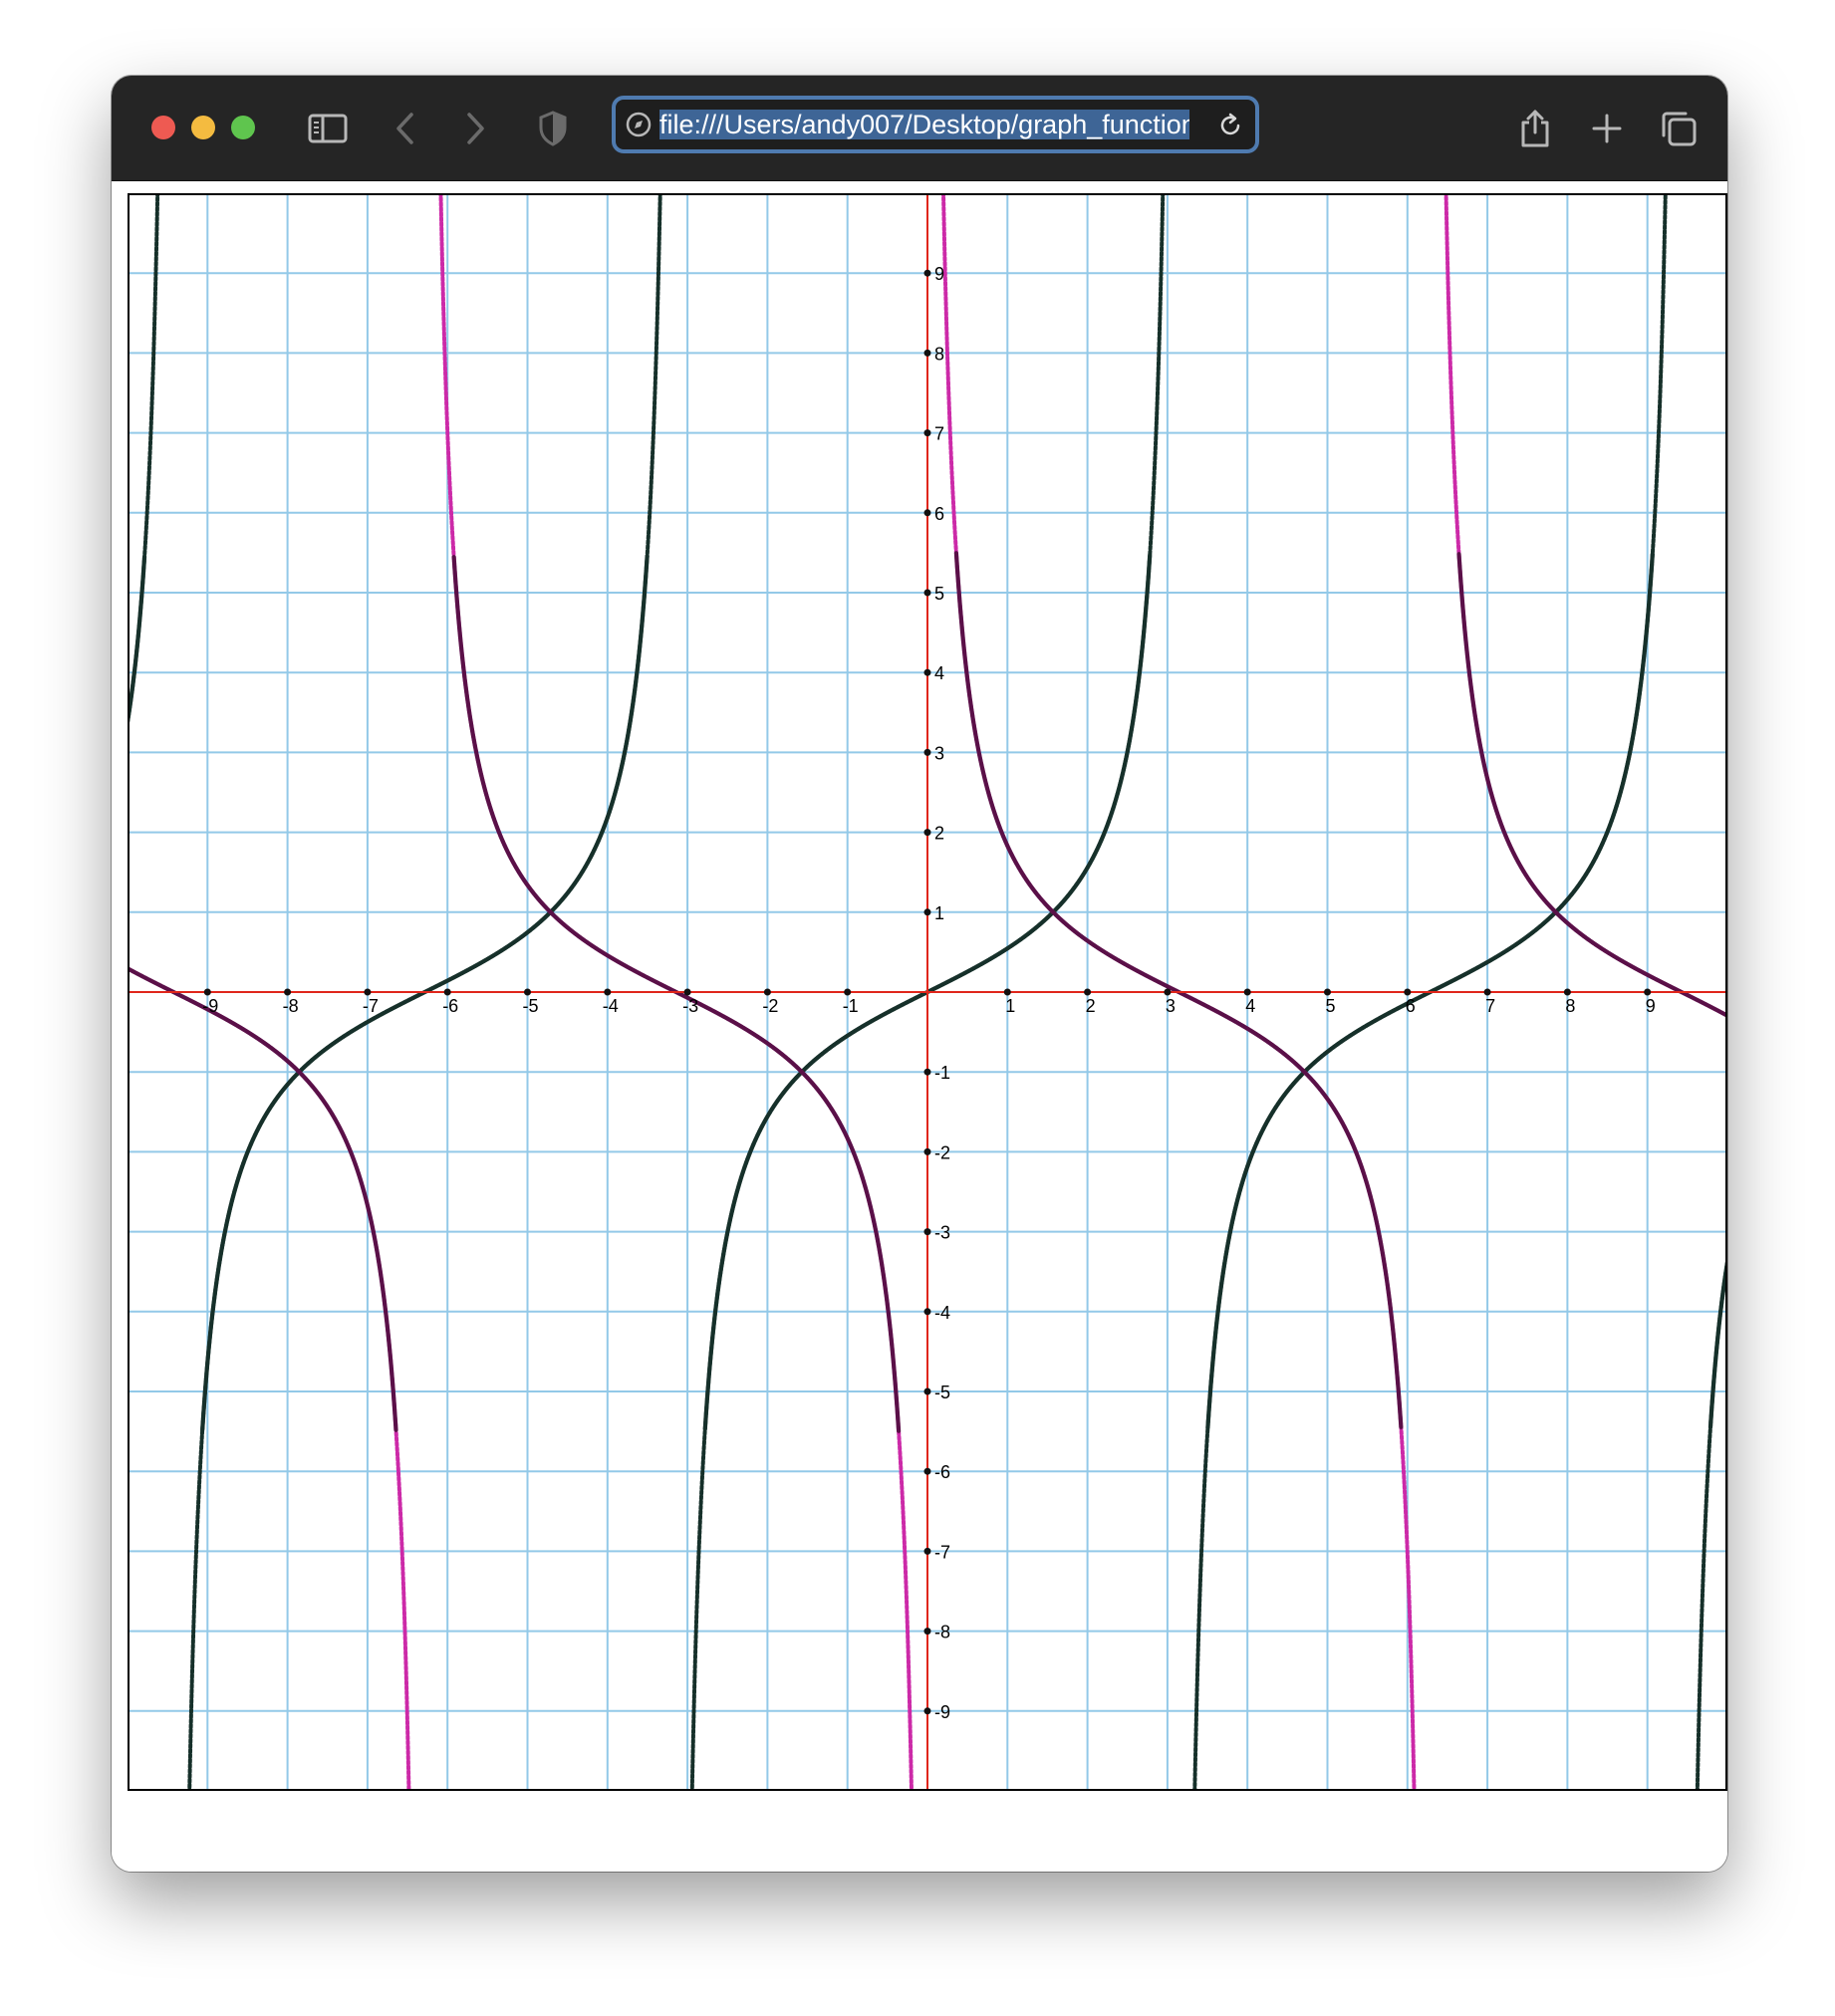 The width and height of the screenshot is (1835, 2016). I want to click on y-tick-label: -9, so click(942, 1712).